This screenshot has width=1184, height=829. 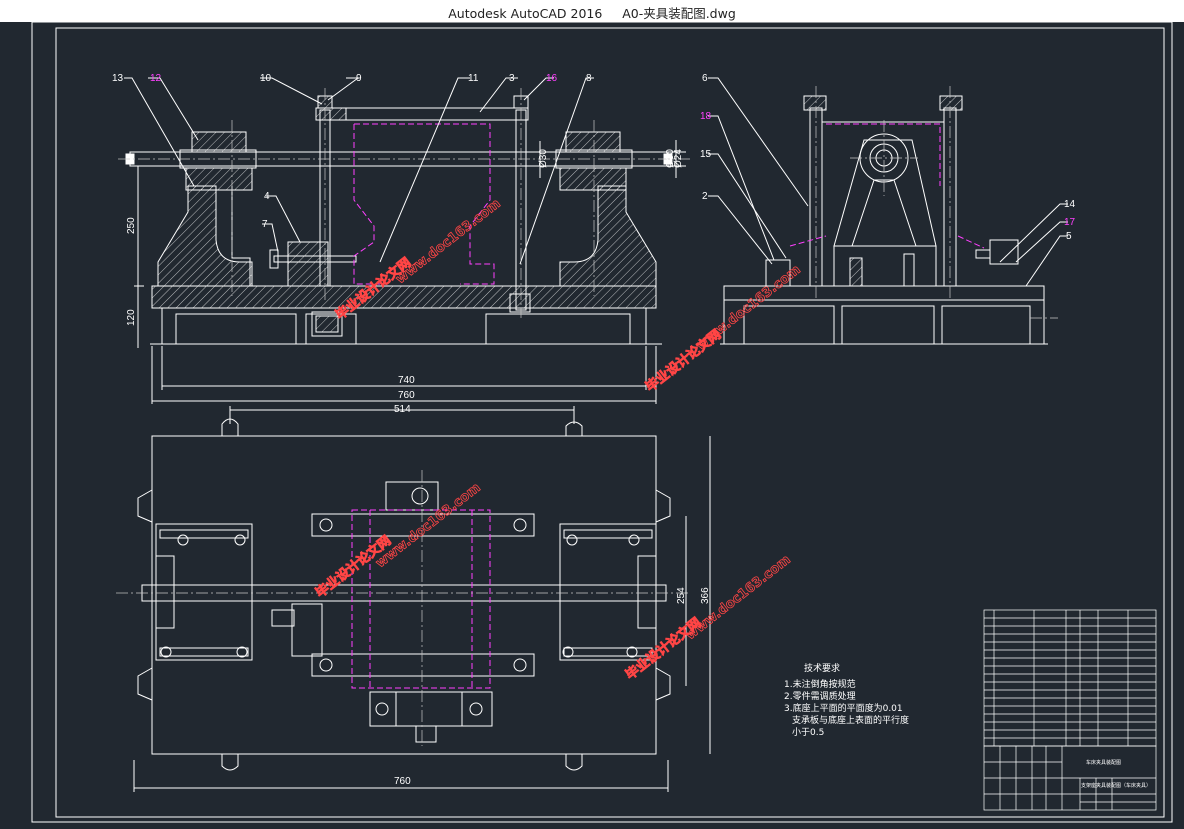 I want to click on label-7: 7, so click(x=265, y=224).